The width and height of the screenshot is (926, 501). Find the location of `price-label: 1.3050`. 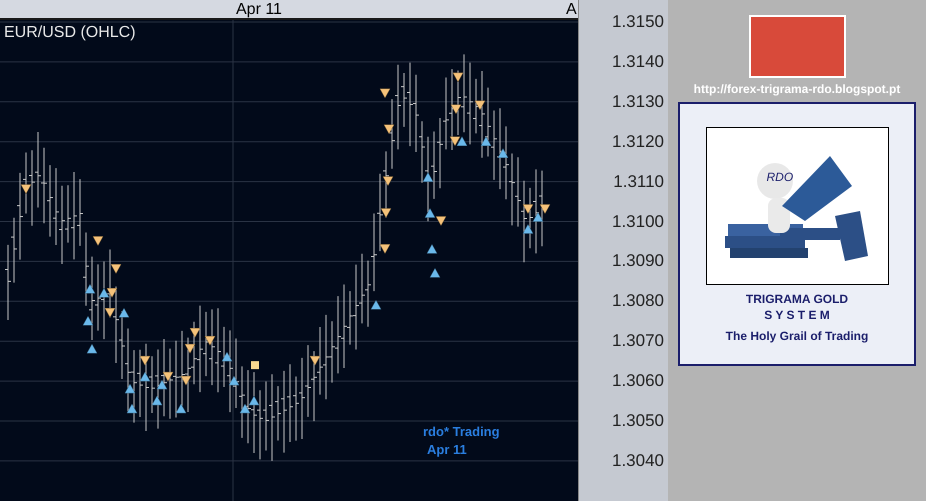

price-label: 1.3050 is located at coordinates (638, 421).